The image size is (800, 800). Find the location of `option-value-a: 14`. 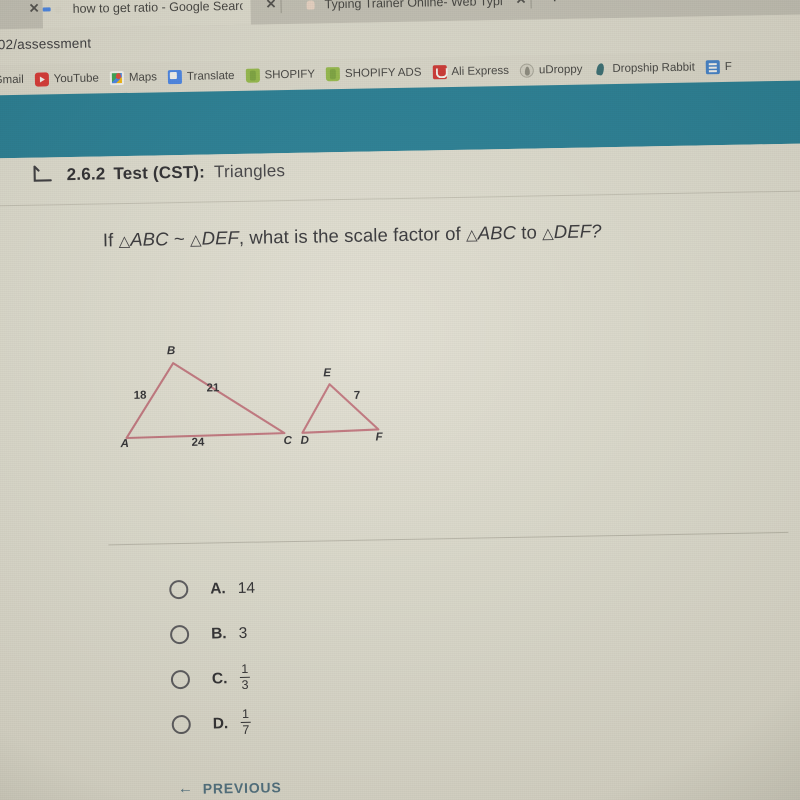

option-value-a: 14 is located at coordinates (246, 588).